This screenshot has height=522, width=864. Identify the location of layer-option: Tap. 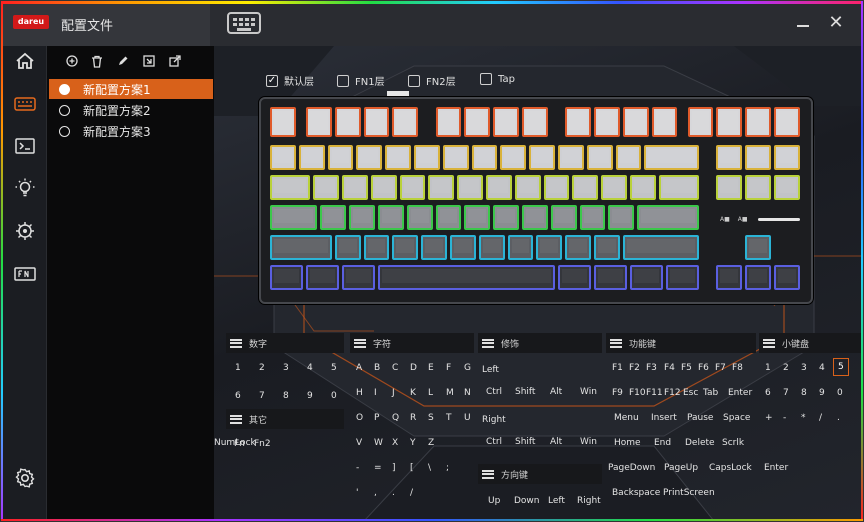
(497, 79).